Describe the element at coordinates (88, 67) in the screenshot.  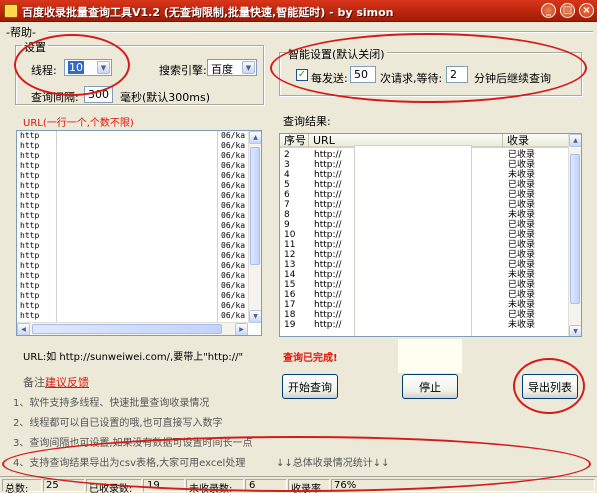
I see `threads-combo: 10 ▼` at that location.